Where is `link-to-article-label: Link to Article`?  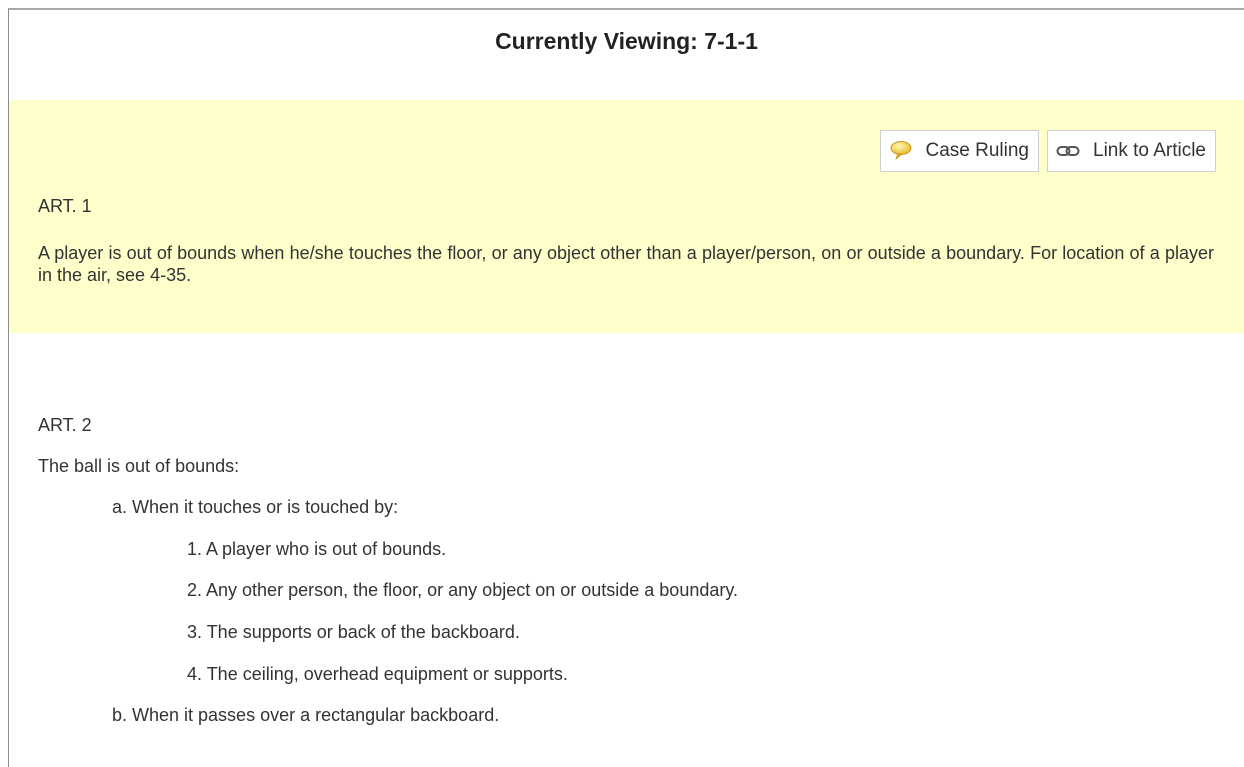
link-to-article-label: Link to Article is located at coordinates (1149, 150).